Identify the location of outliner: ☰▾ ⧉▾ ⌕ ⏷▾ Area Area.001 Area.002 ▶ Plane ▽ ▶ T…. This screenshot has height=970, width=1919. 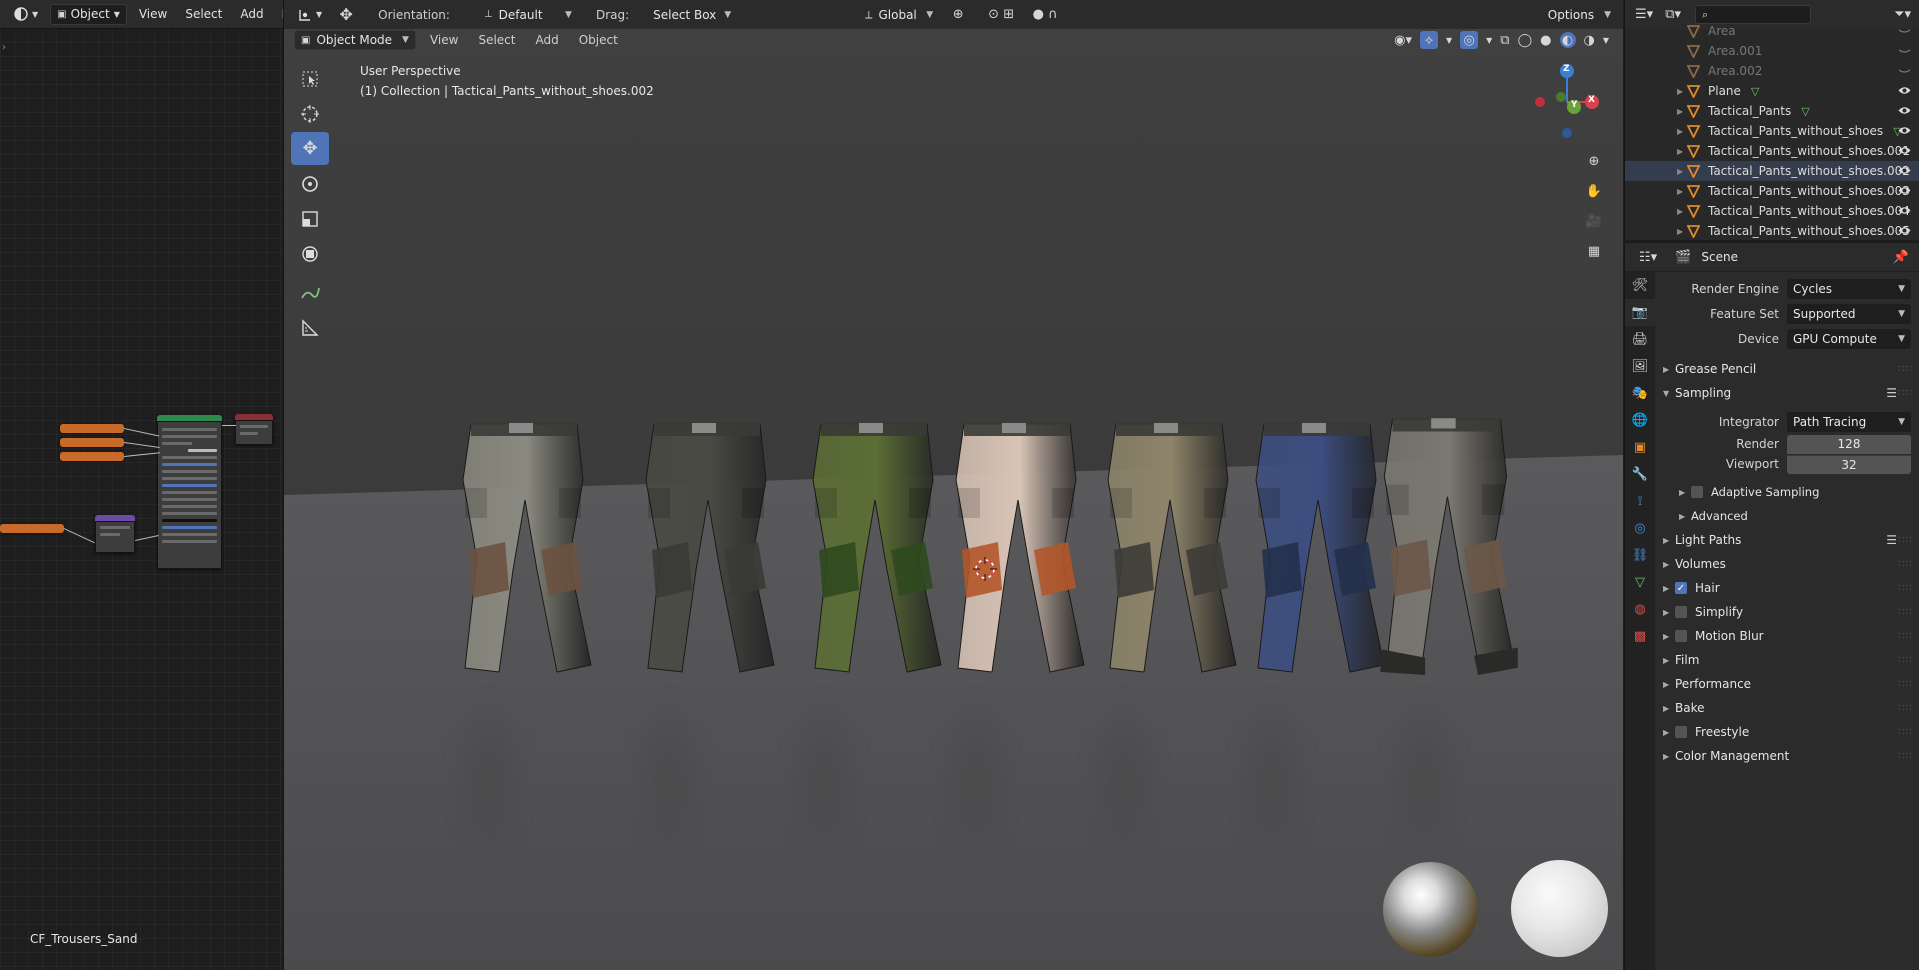
(1771, 120).